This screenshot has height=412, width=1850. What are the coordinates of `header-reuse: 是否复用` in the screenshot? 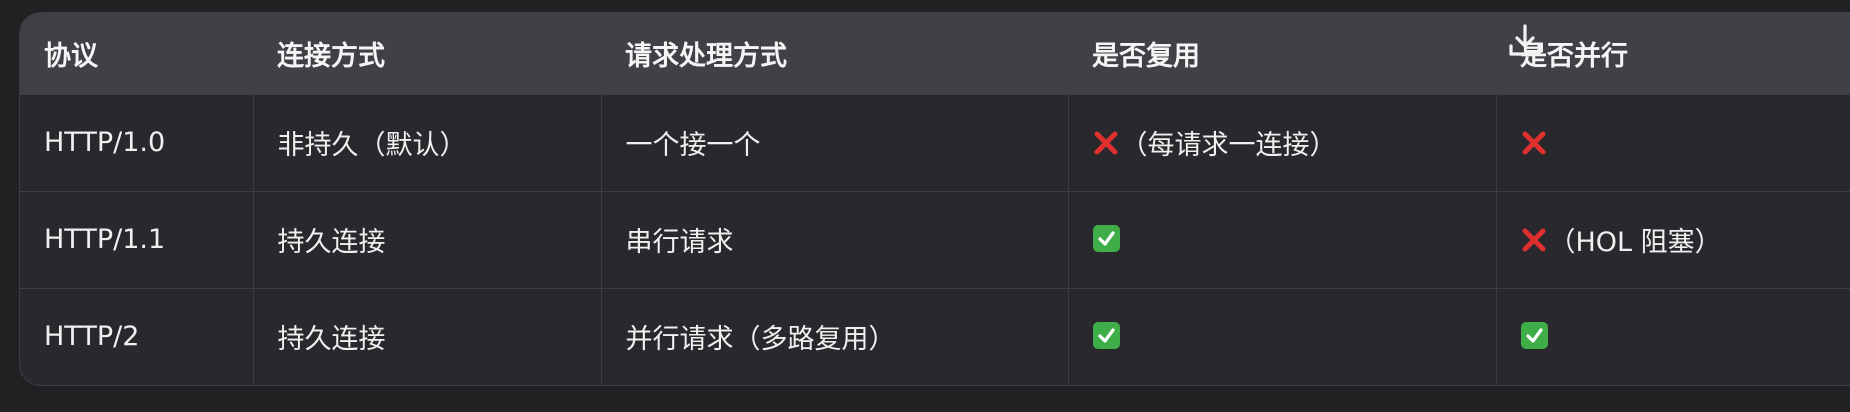 It's located at (1146, 56).